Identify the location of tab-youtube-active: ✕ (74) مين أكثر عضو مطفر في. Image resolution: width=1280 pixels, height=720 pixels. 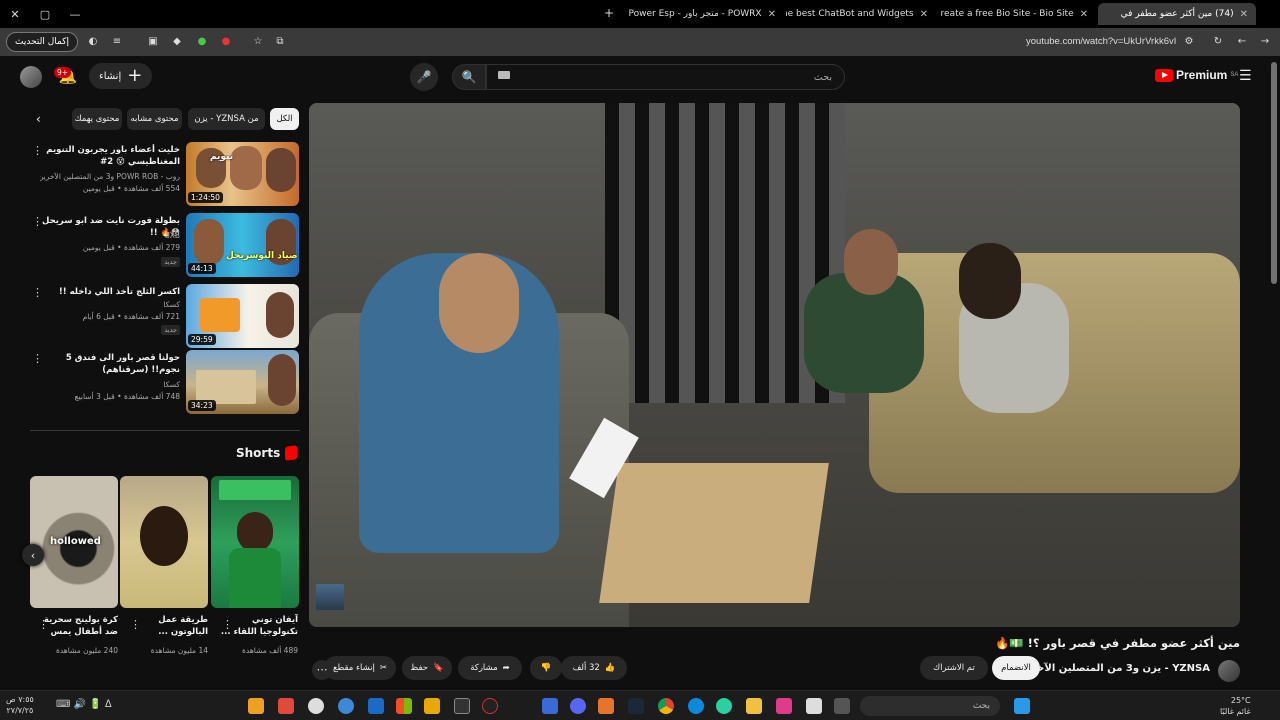
(1177, 14).